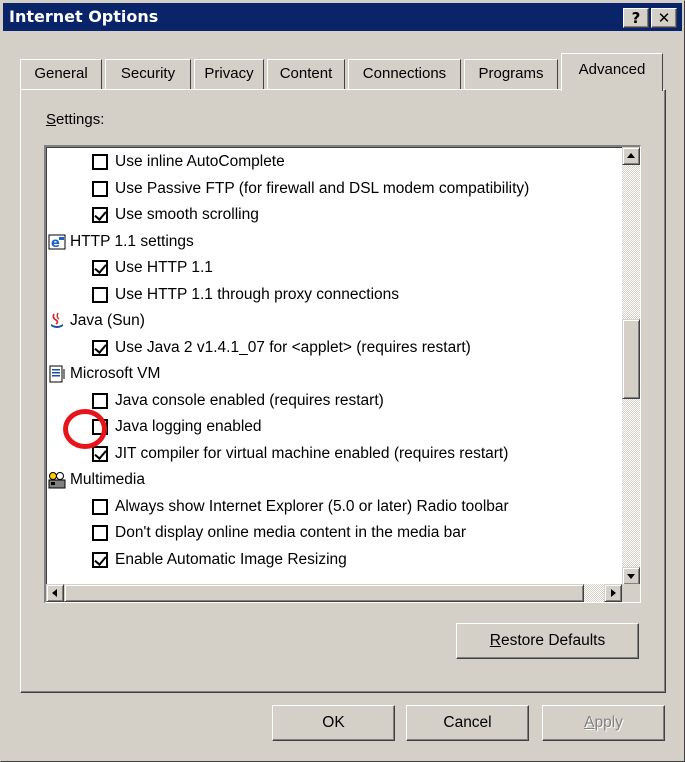  Describe the element at coordinates (511, 74) in the screenshot. I see `tab-programs: Programs` at that location.